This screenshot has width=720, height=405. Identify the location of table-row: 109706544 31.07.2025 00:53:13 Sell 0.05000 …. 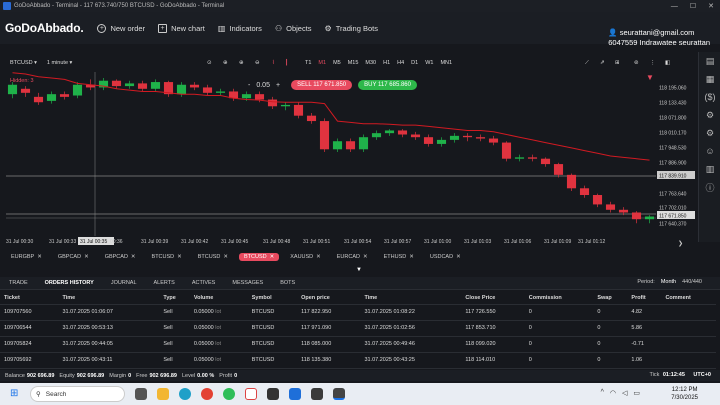
(358, 328).